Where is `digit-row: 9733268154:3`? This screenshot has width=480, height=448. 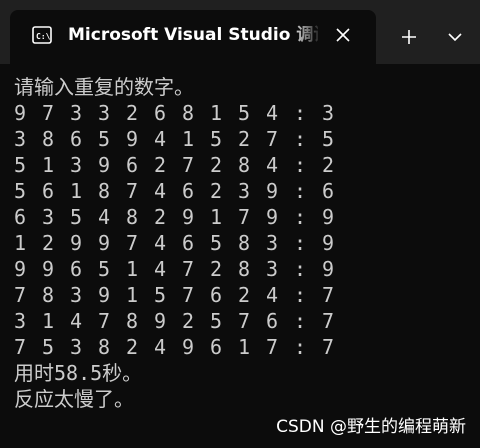
digit-row: 9733268154:3 is located at coordinates (244, 113).